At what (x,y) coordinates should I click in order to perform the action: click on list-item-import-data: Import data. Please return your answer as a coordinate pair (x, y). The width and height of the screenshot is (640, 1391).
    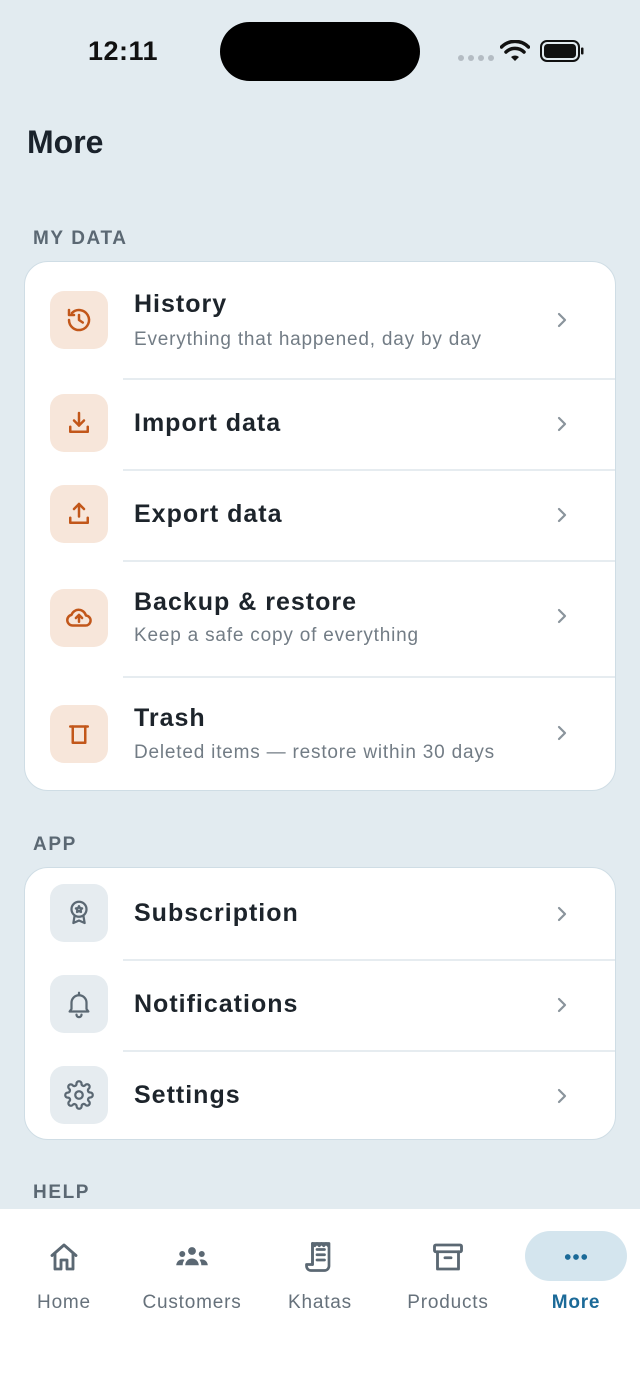
    Looking at the image, I should click on (320, 423).